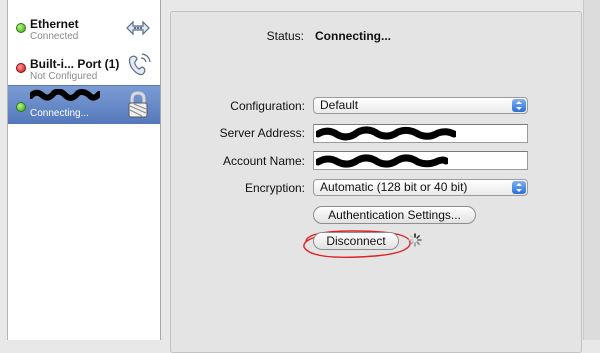 This screenshot has width=600, height=353. Describe the element at coordinates (84, 21) in the screenshot. I see `service-item-ethernet: Ethernet Connected` at that location.